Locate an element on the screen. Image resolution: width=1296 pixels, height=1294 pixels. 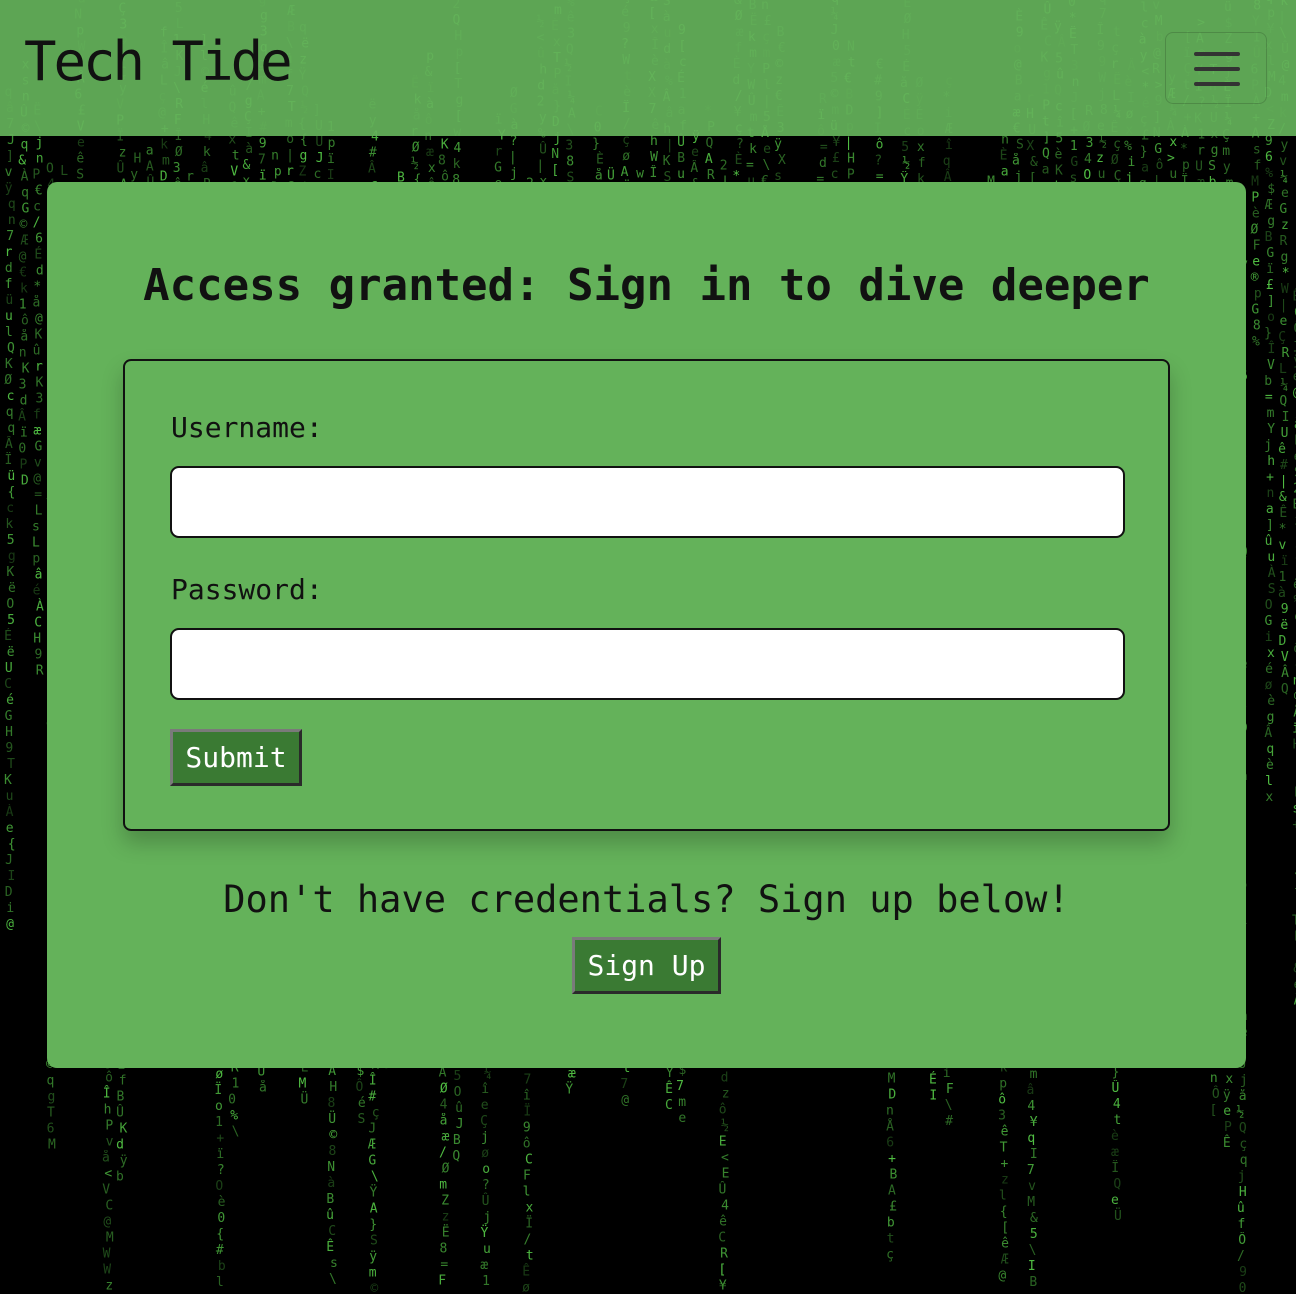
svg-text: æ is located at coordinates (572, 1074).